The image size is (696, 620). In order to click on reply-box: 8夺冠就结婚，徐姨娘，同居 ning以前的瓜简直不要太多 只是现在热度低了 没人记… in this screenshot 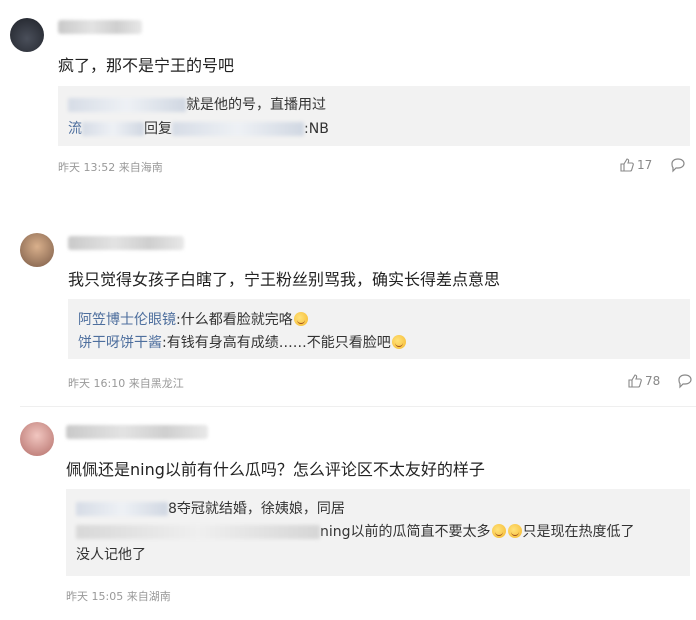, I will do `click(378, 532)`.